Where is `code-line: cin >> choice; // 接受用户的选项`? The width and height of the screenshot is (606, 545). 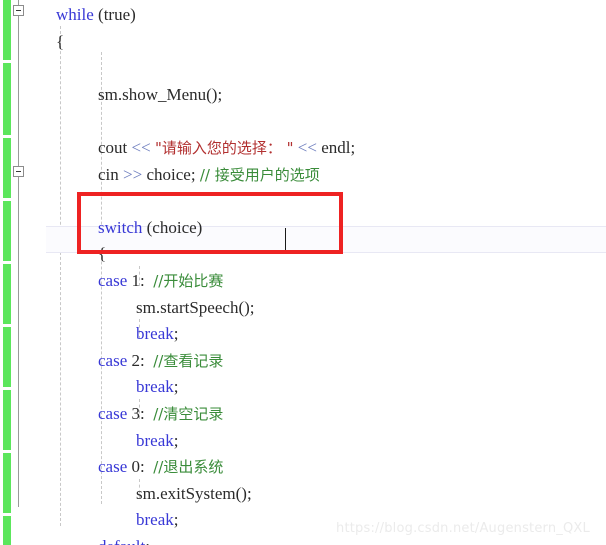 code-line: cin >> choice; // 接受用户的选项 is located at coordinates (303, 175).